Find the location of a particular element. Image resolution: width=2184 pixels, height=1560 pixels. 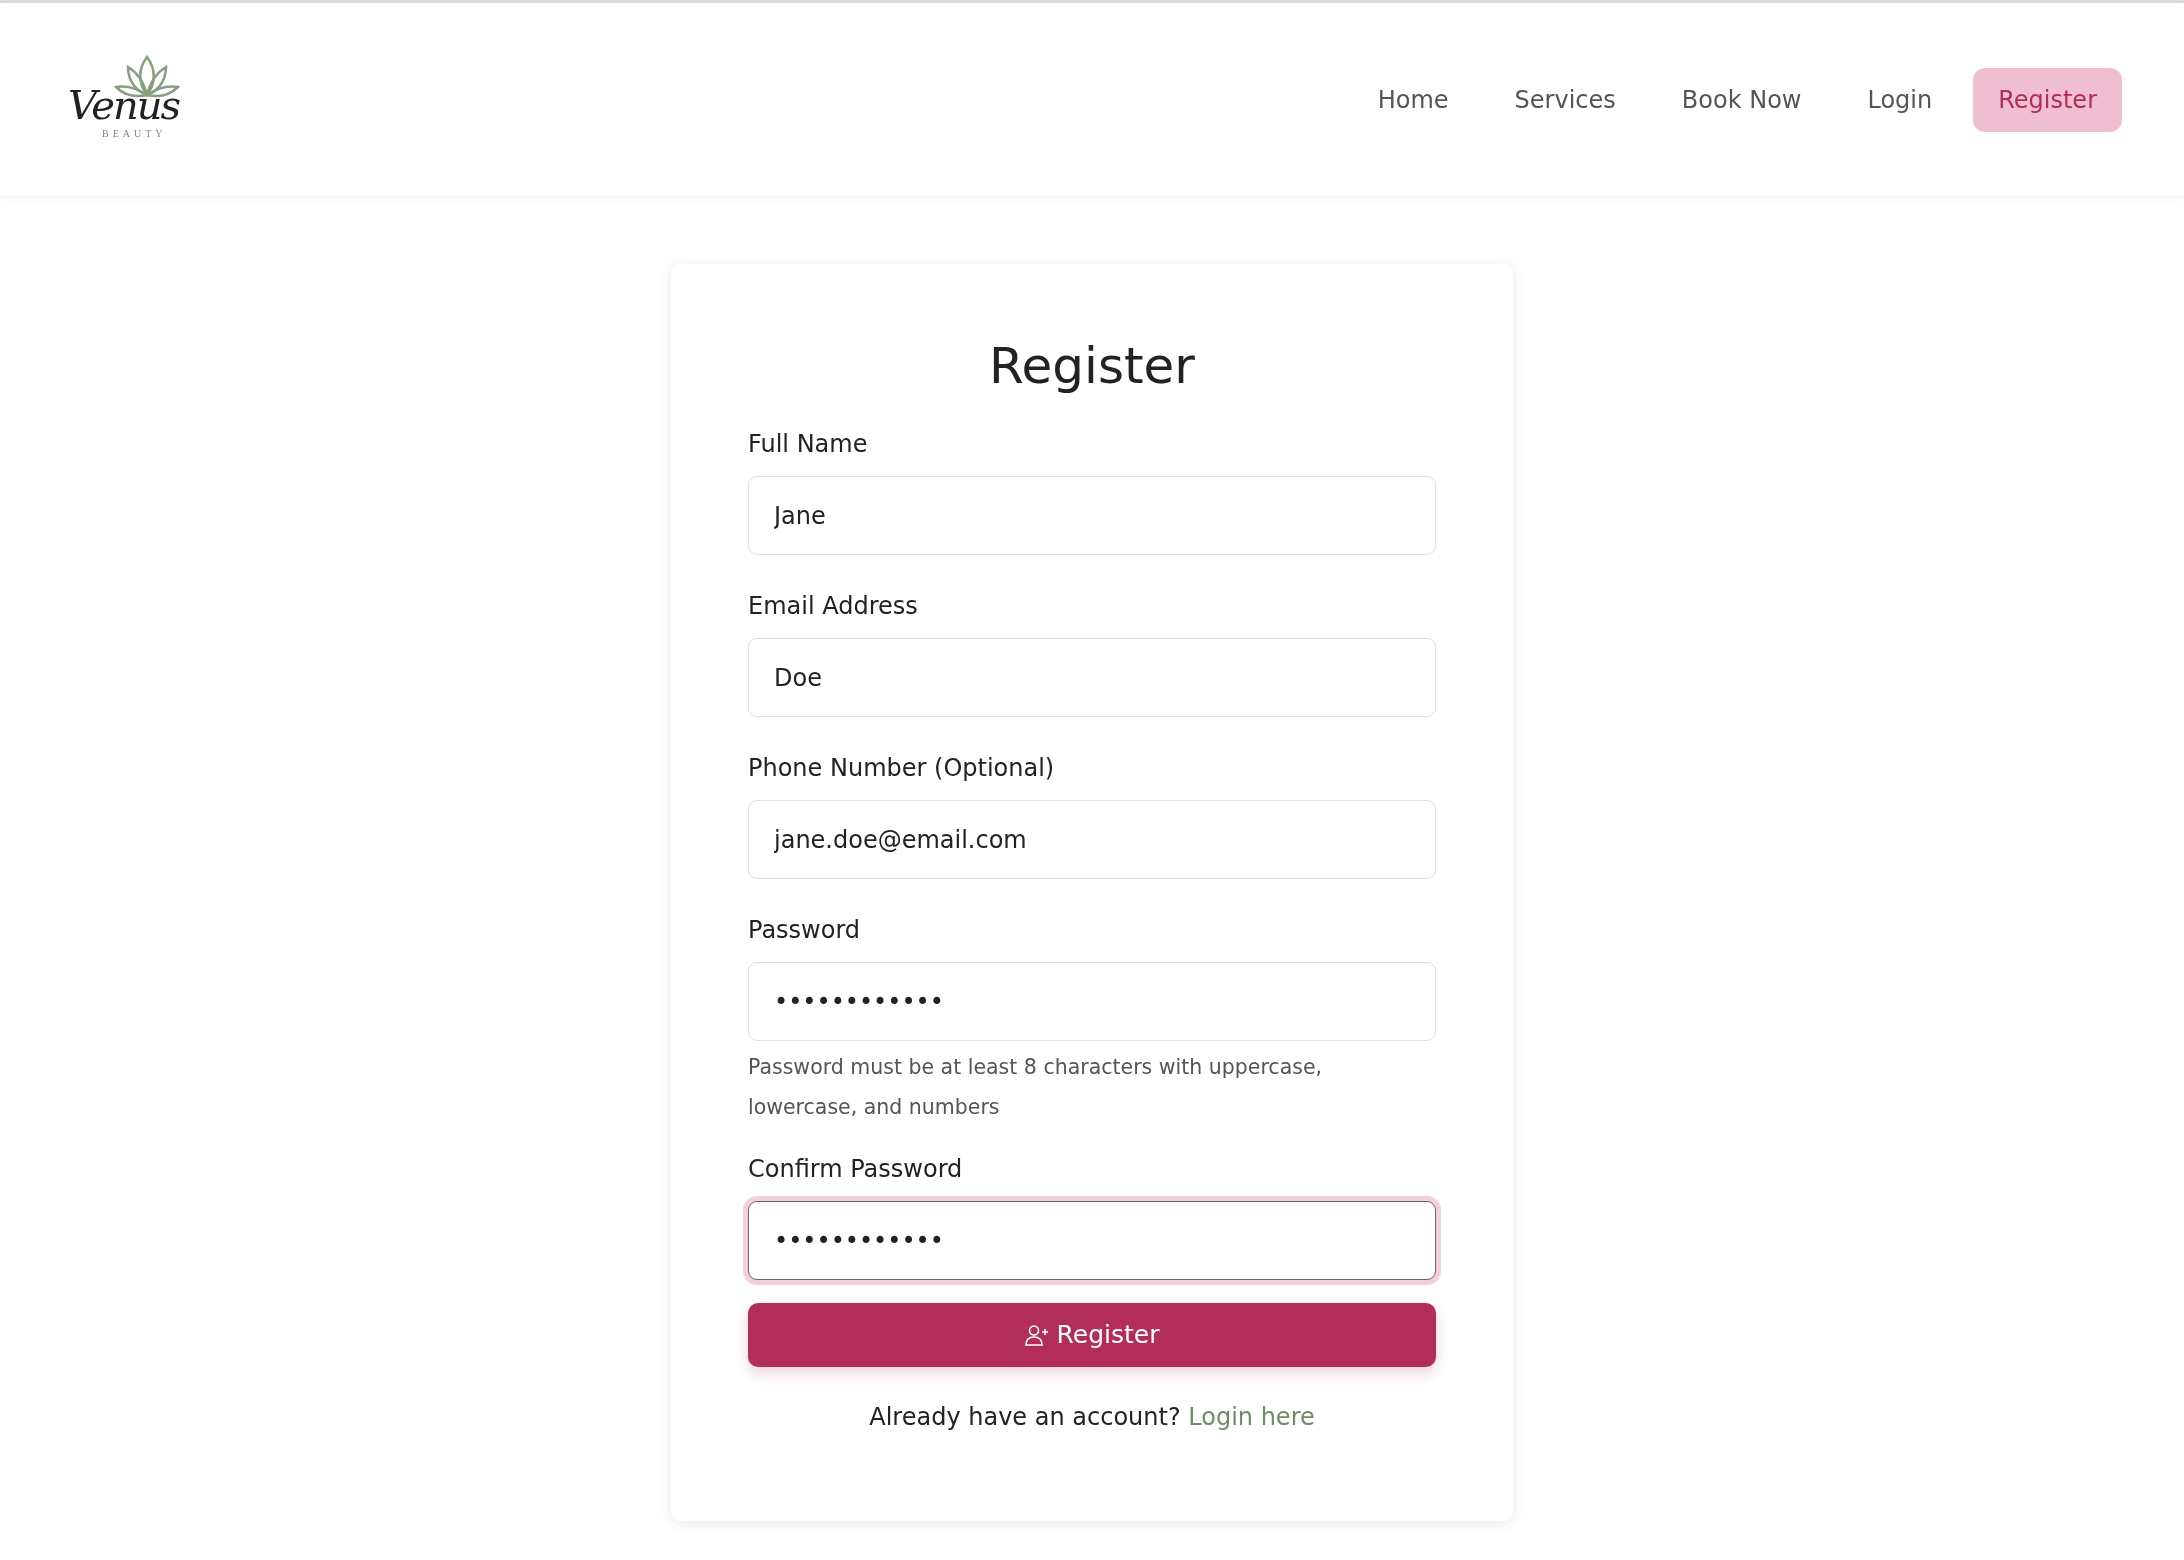

nav-link: Services is located at coordinates (1565, 99).